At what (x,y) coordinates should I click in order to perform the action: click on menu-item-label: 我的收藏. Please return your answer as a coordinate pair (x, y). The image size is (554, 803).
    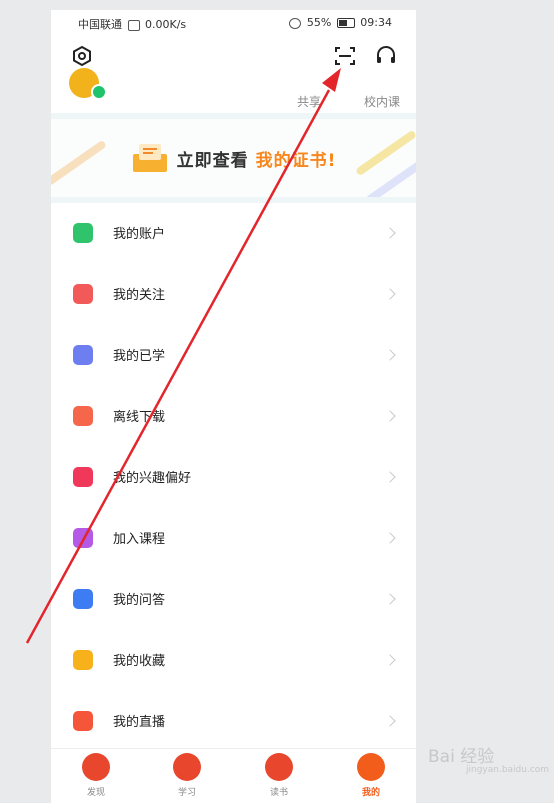
    Looking at the image, I should click on (139, 661).